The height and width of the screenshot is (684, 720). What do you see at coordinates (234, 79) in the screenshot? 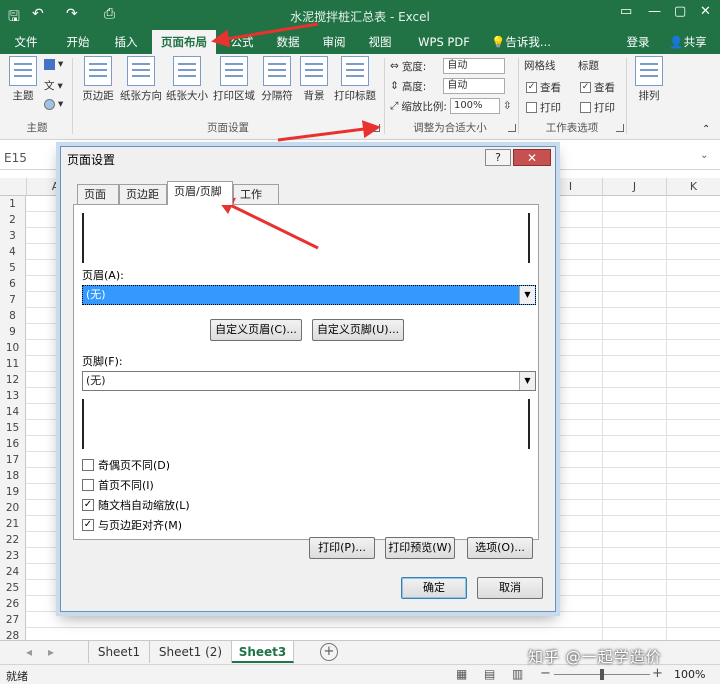
I see `print-area-button: 打印区域` at bounding box center [234, 79].